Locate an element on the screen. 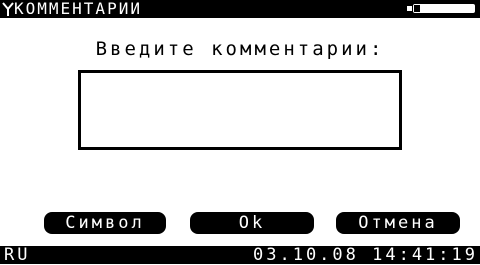  ok-button: Ok is located at coordinates (252, 223).